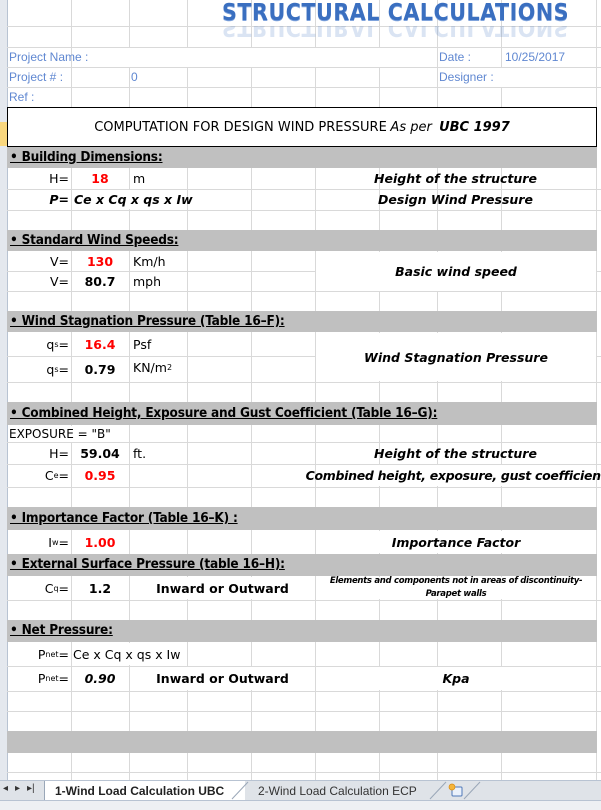  I want to click on exposure-text: EXPOSURE = "B", so click(68, 434).